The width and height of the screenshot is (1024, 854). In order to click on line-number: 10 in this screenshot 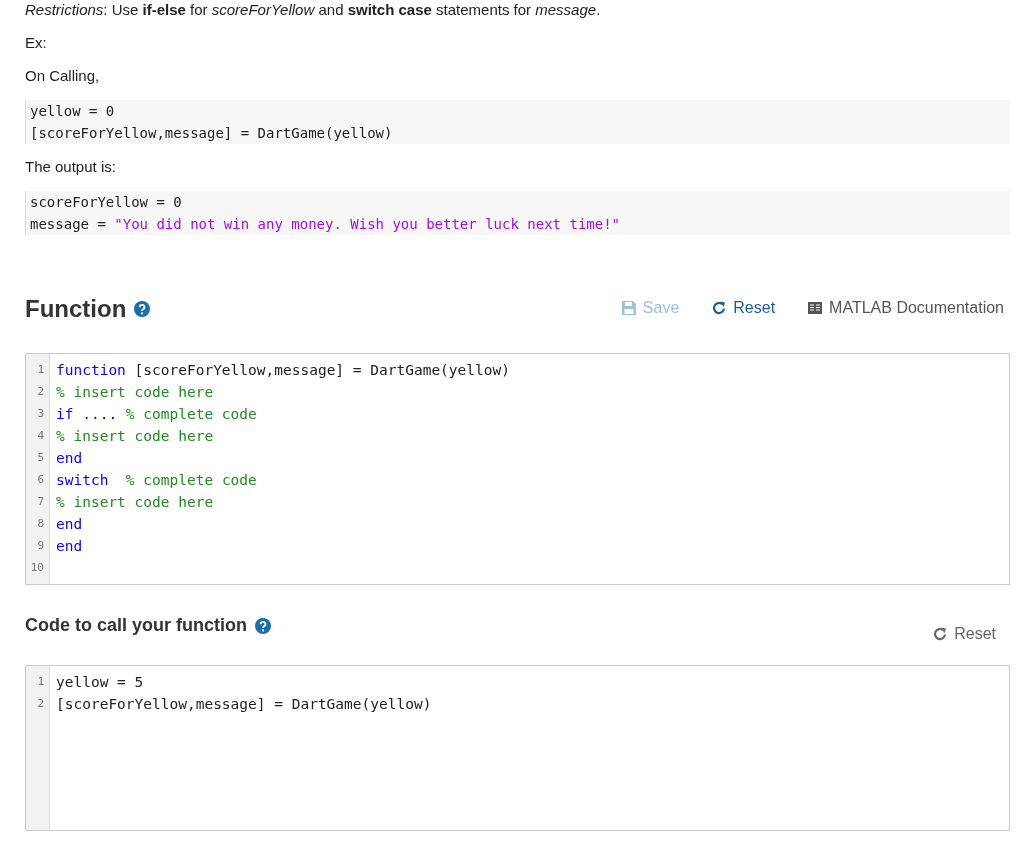, I will do `click(37, 568)`.